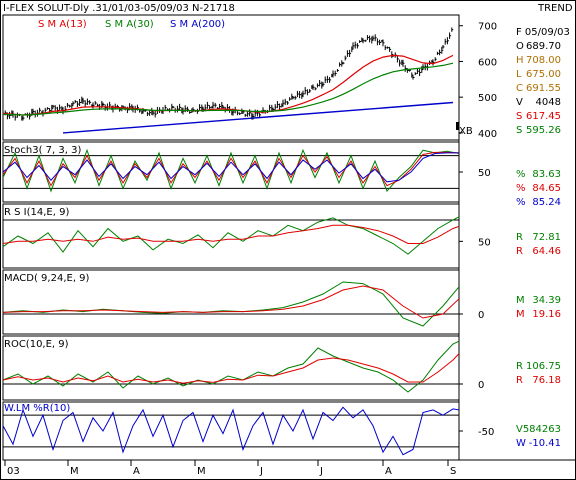 The height and width of the screenshot is (480, 576). What do you see at coordinates (546, 202) in the screenshot?
I see `stoch-readout-value: 85.24` at bounding box center [546, 202].